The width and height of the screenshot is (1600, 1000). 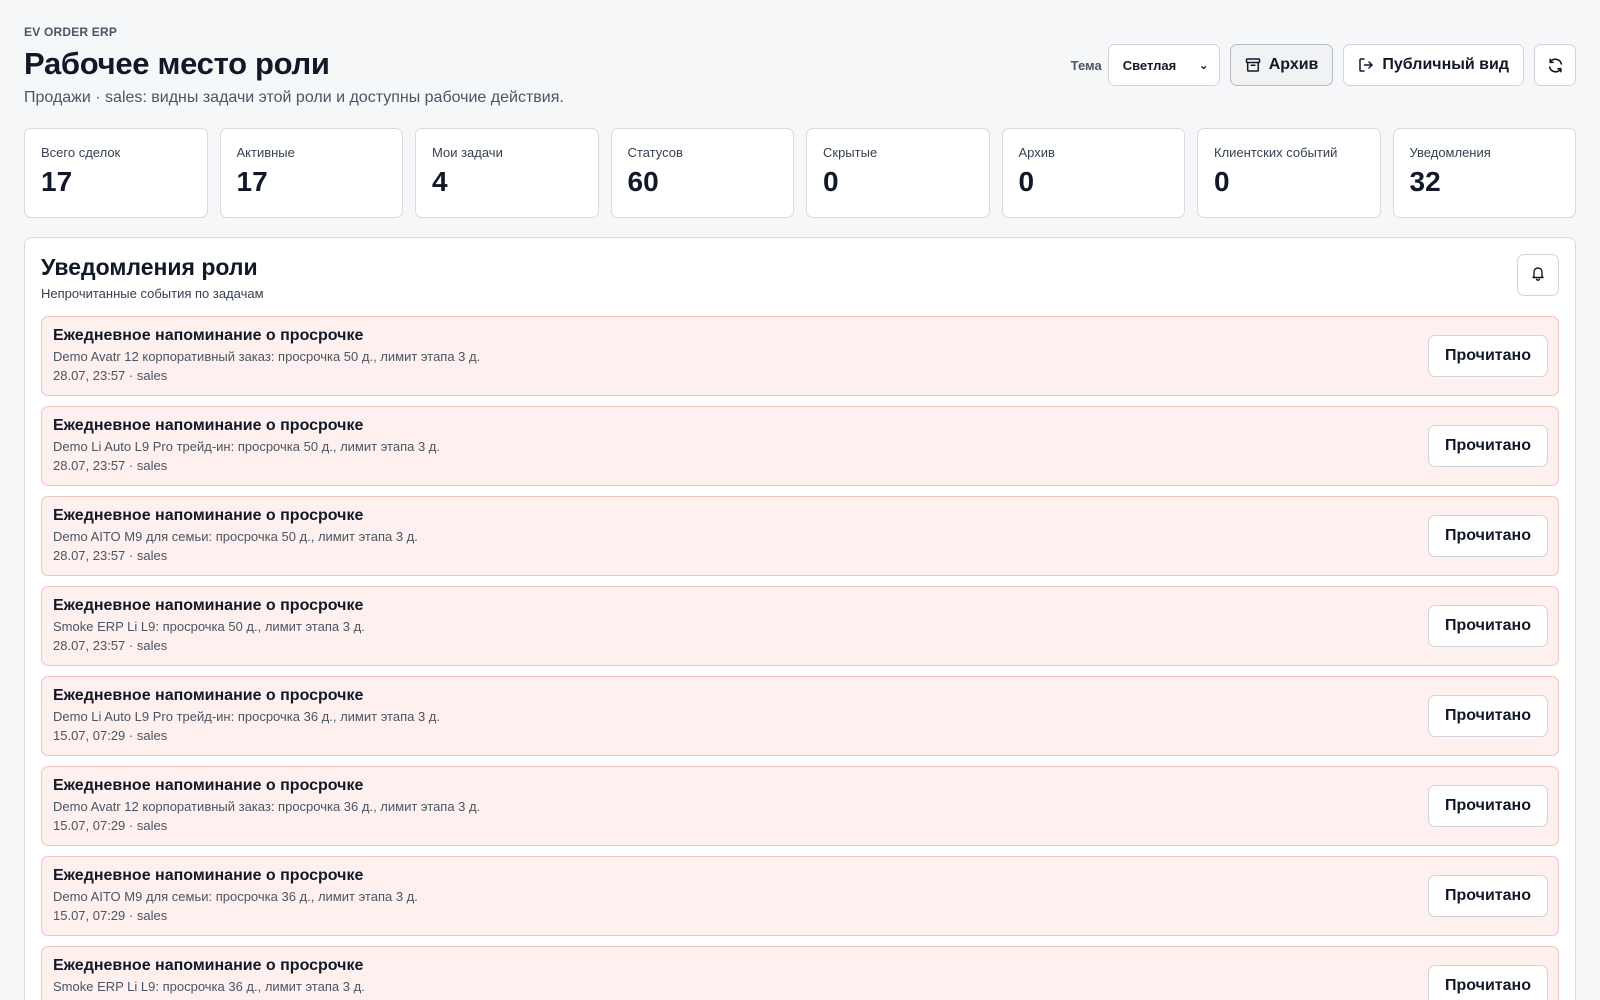 I want to click on bell-icon, so click(x=1538, y=275).